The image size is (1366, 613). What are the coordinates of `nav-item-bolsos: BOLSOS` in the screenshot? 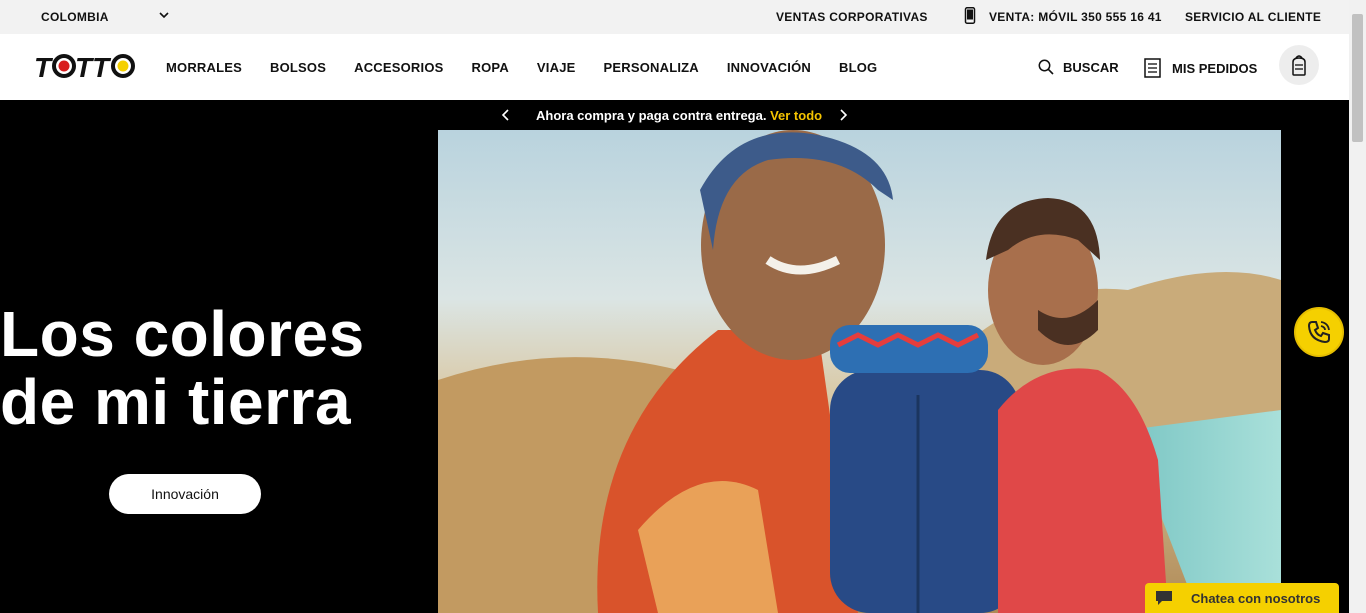 It's located at (298, 67).